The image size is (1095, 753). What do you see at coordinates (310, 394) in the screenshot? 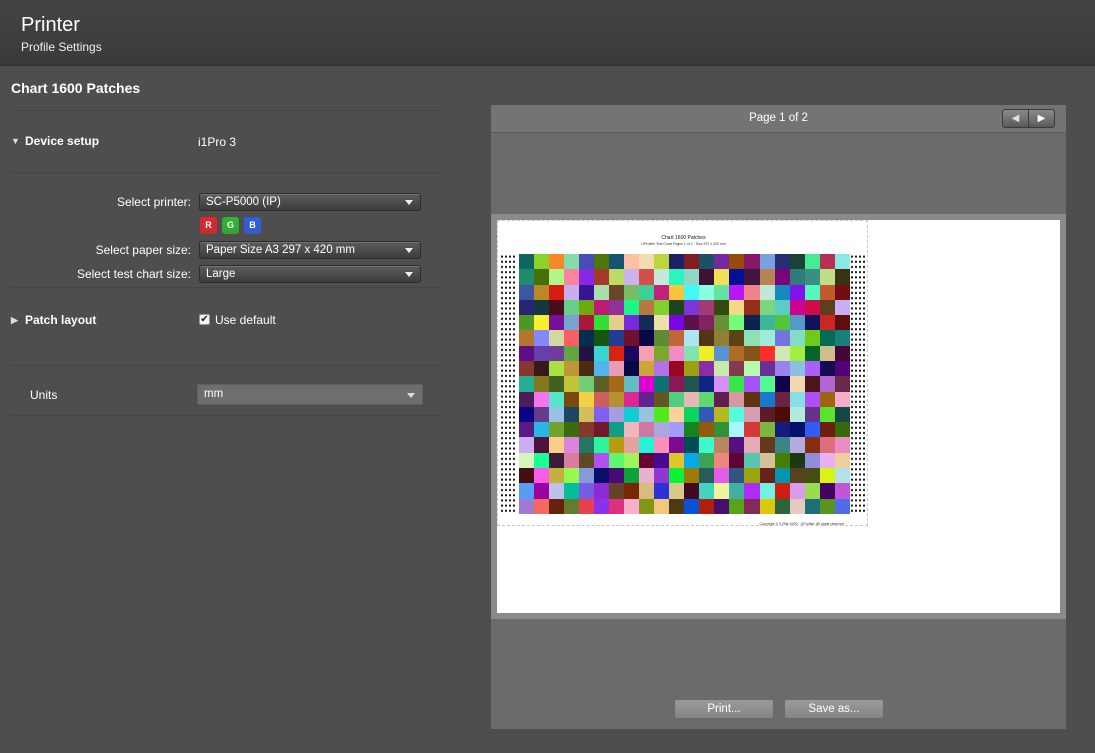
I see `units-select: mm` at bounding box center [310, 394].